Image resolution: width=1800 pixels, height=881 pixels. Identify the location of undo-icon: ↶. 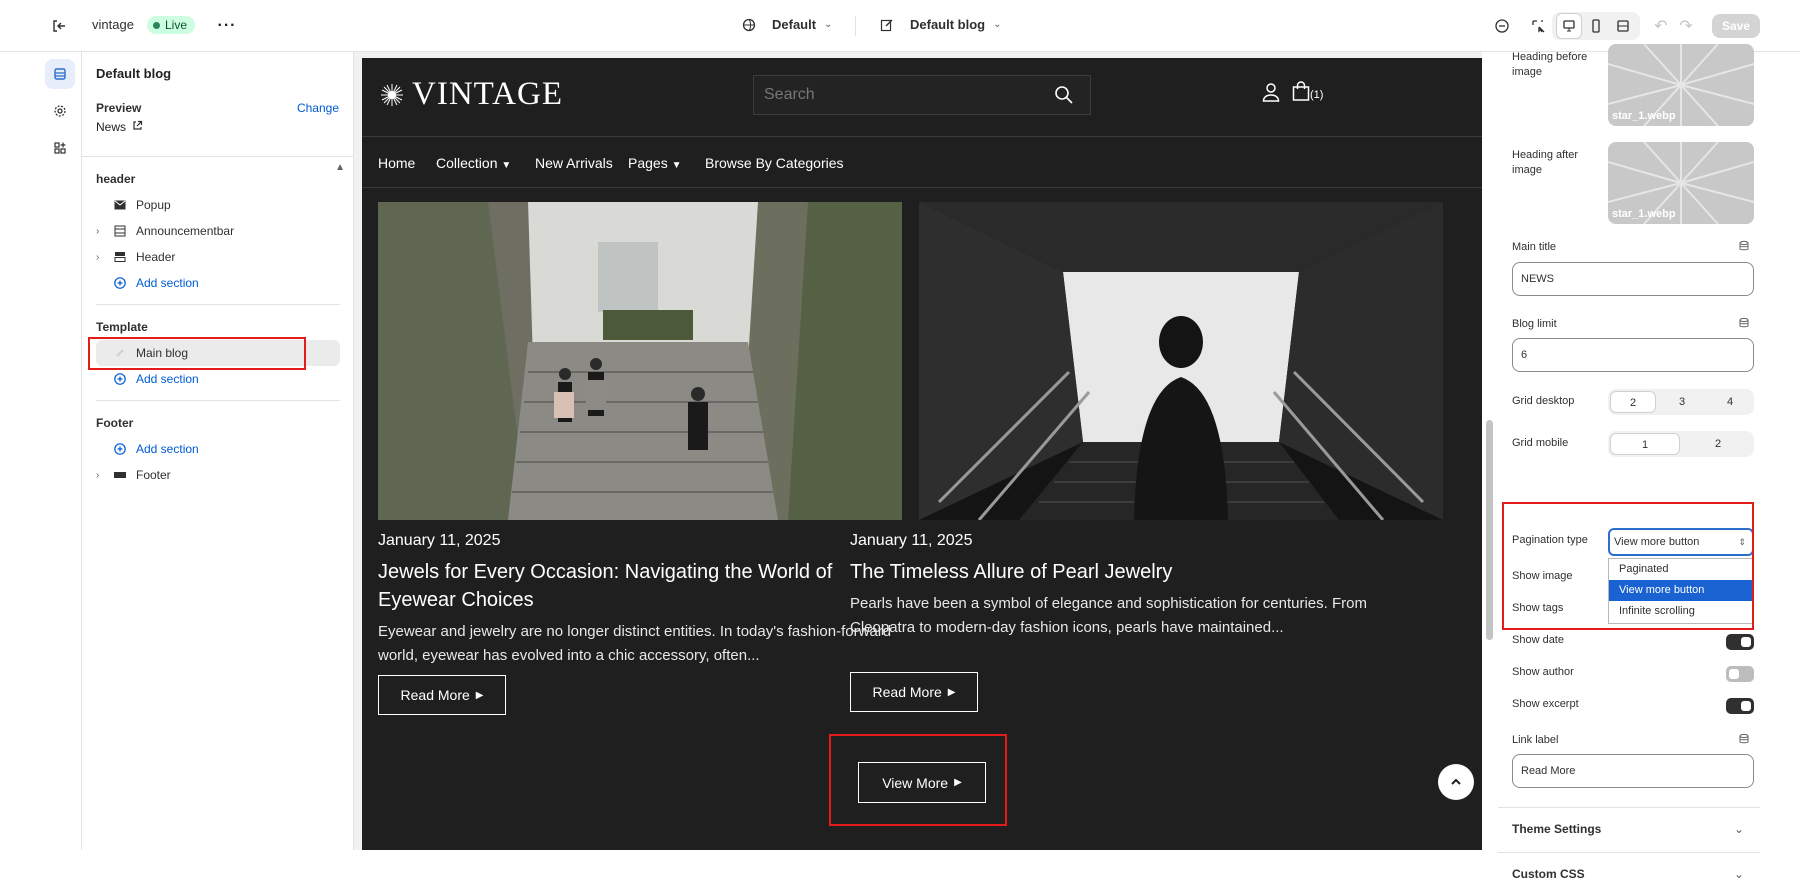
(1661, 26).